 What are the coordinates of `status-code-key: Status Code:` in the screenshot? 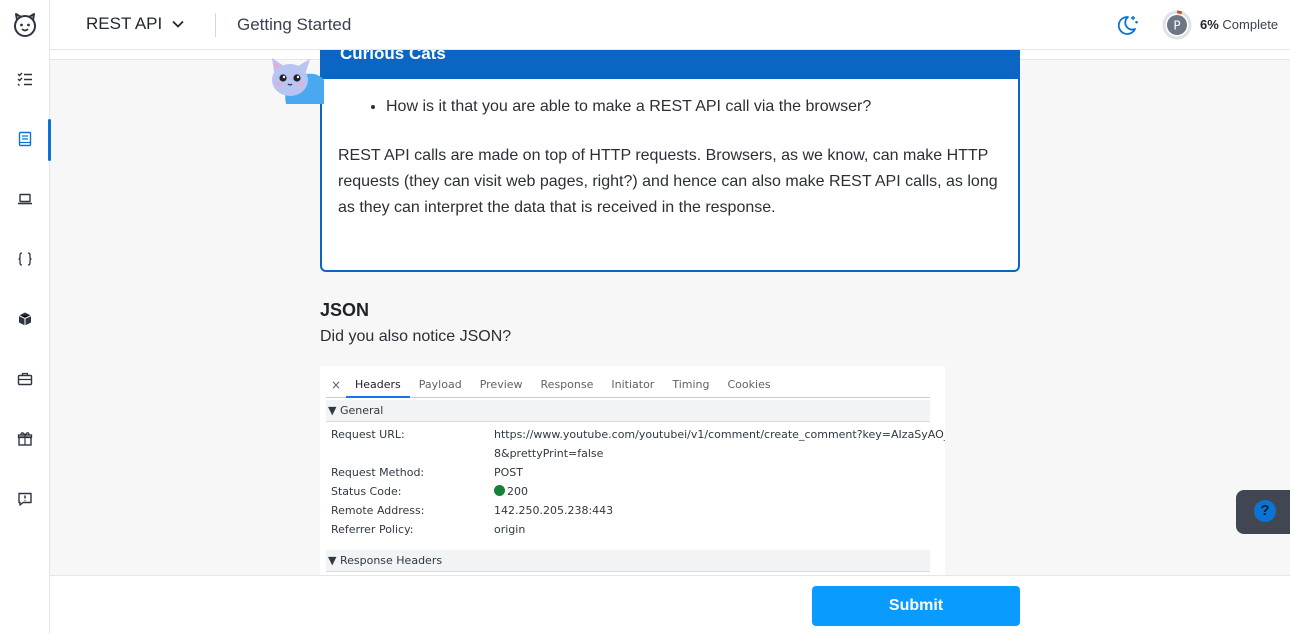 It's located at (366, 491).